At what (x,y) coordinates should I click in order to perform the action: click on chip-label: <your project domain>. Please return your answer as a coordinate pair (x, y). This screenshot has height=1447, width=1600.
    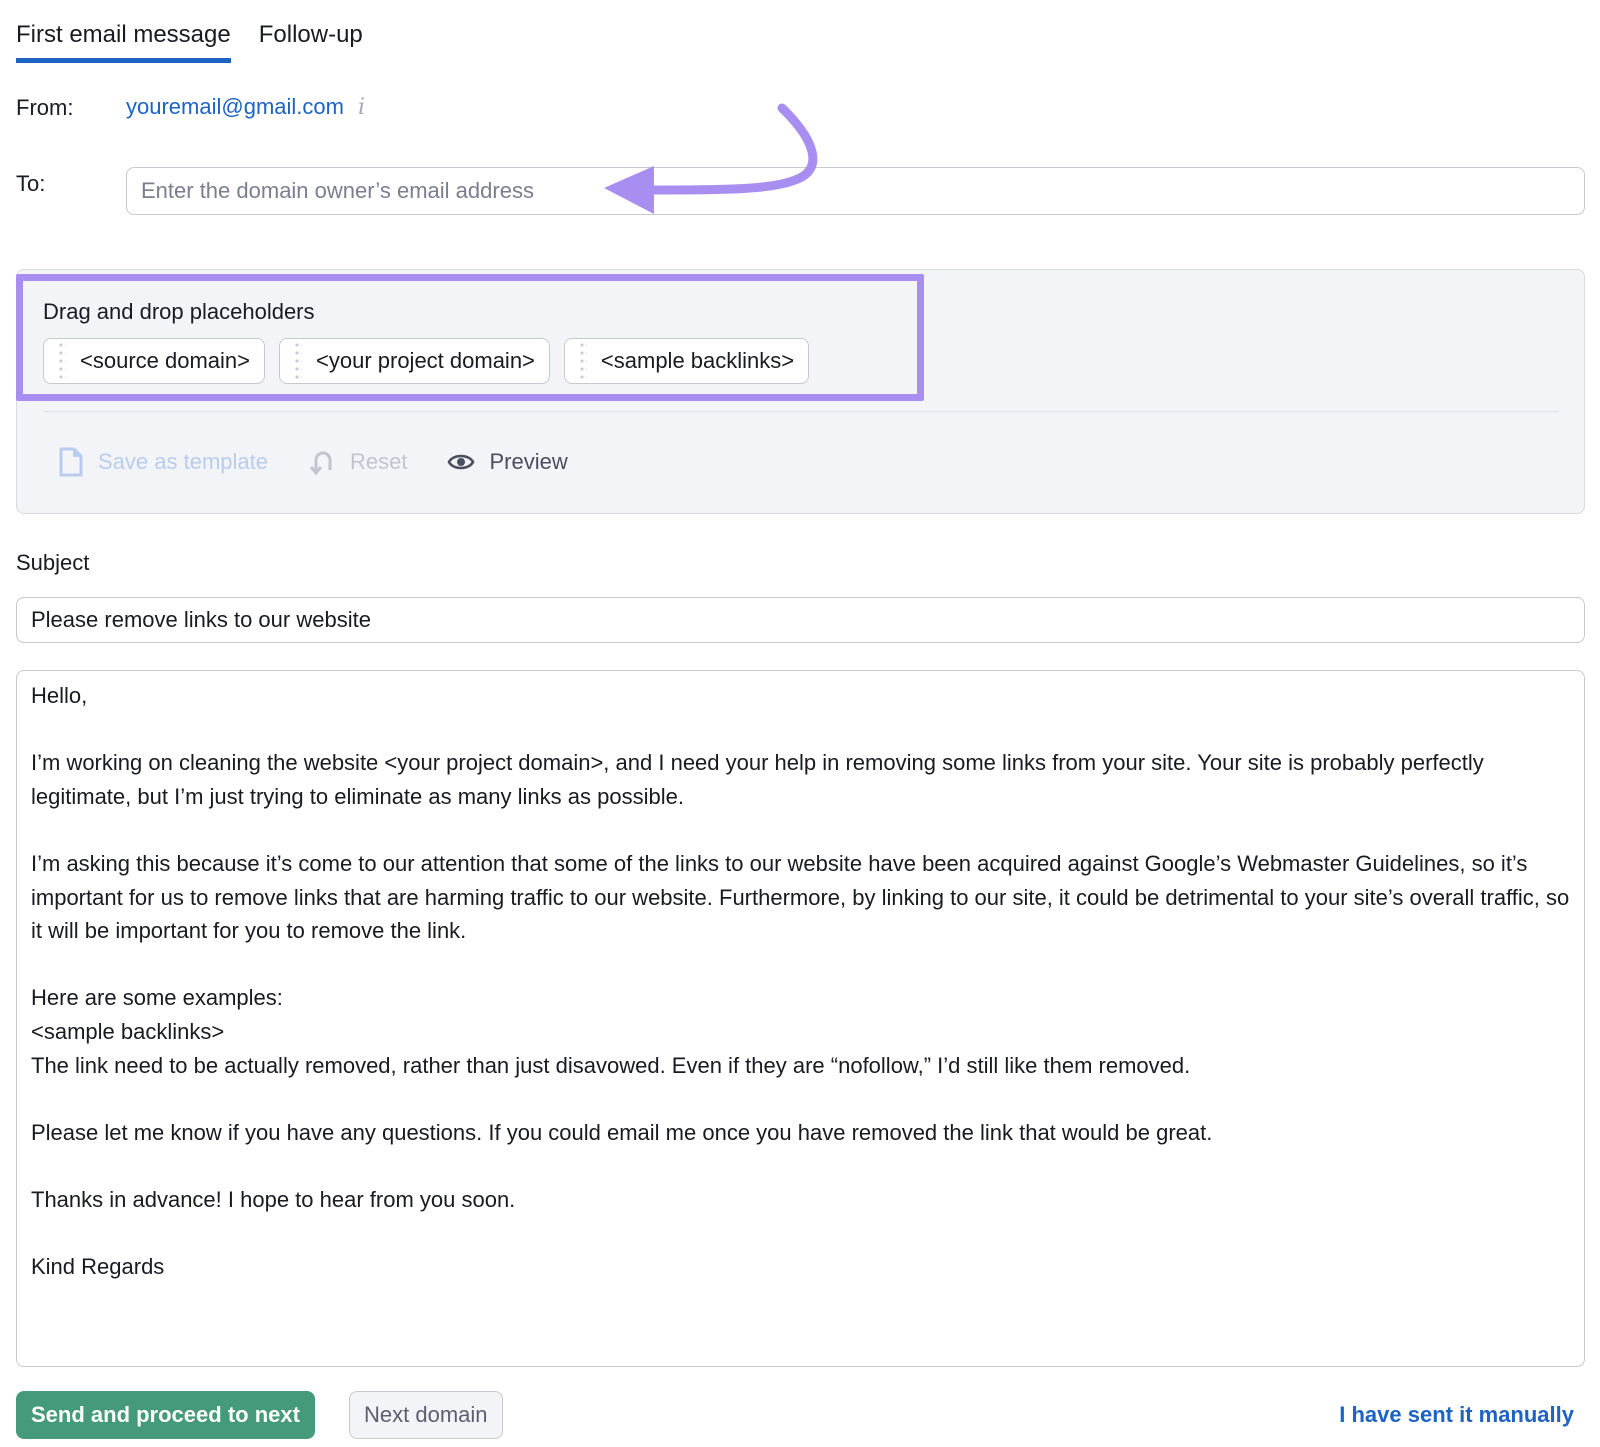
    Looking at the image, I should click on (425, 360).